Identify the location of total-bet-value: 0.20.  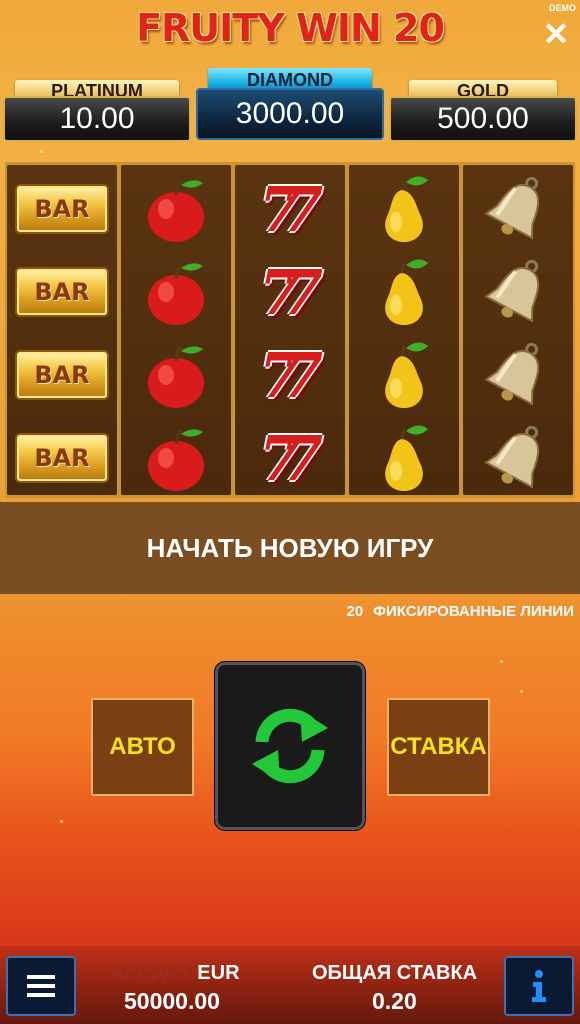
(394, 1001).